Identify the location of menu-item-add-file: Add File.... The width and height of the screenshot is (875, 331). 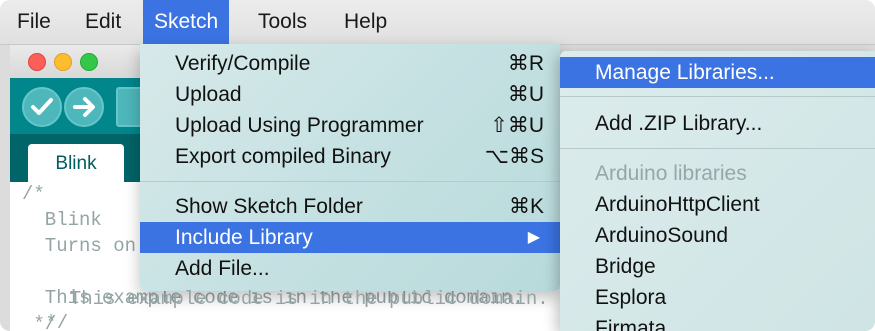
(350, 268).